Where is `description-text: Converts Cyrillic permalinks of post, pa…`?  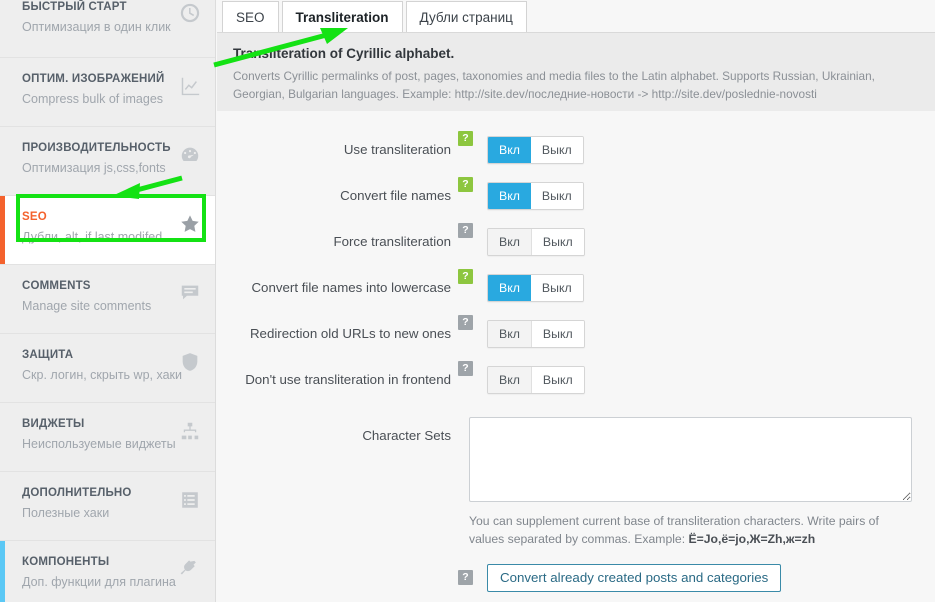 description-text: Converts Cyrillic permalinks of post, pa… is located at coordinates (554, 85).